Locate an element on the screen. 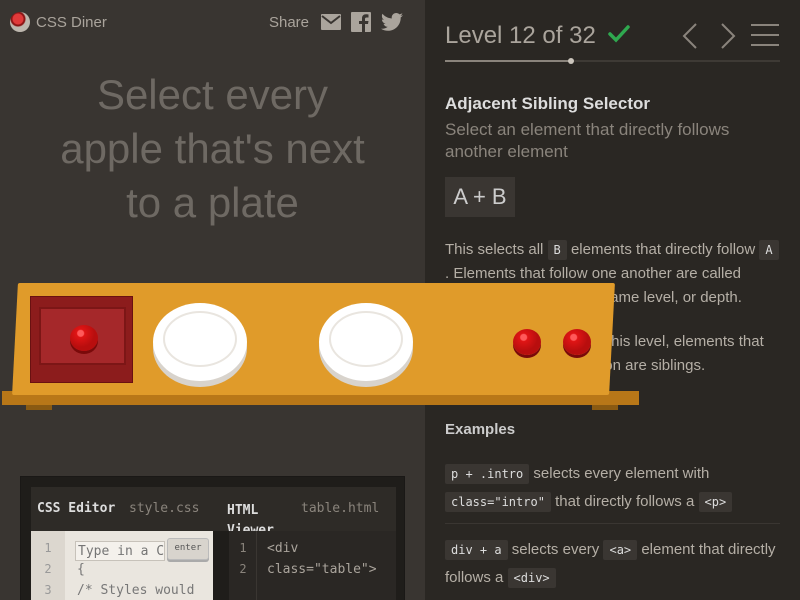 This screenshot has width=800, height=600. check-icon is located at coordinates (619, 36).